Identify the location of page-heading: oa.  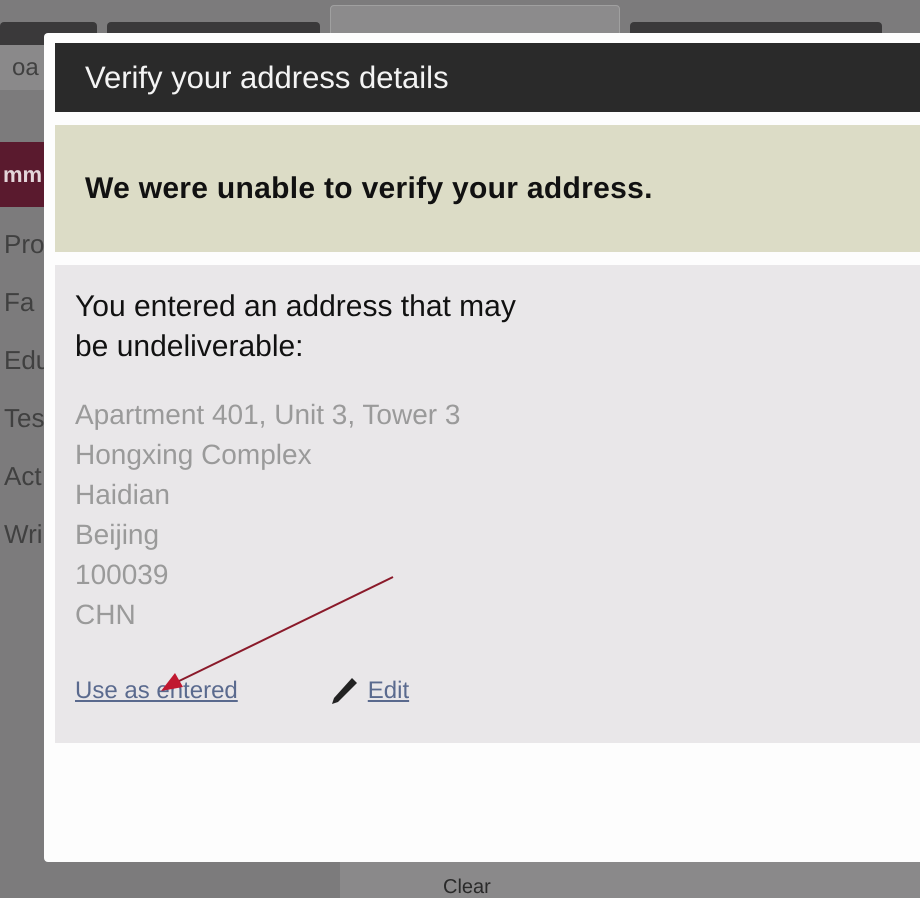
(25, 68).